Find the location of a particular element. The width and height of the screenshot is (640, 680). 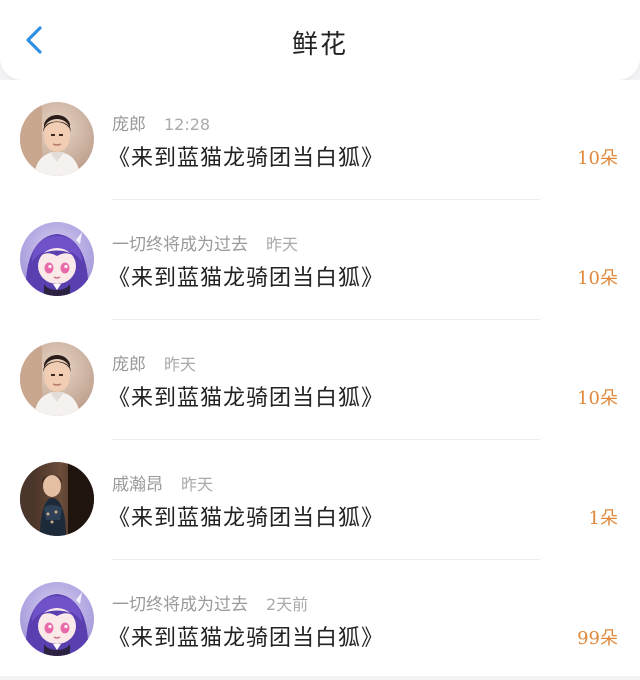

gift-meta: 一切终将成为过去 2天前 is located at coordinates (210, 602).